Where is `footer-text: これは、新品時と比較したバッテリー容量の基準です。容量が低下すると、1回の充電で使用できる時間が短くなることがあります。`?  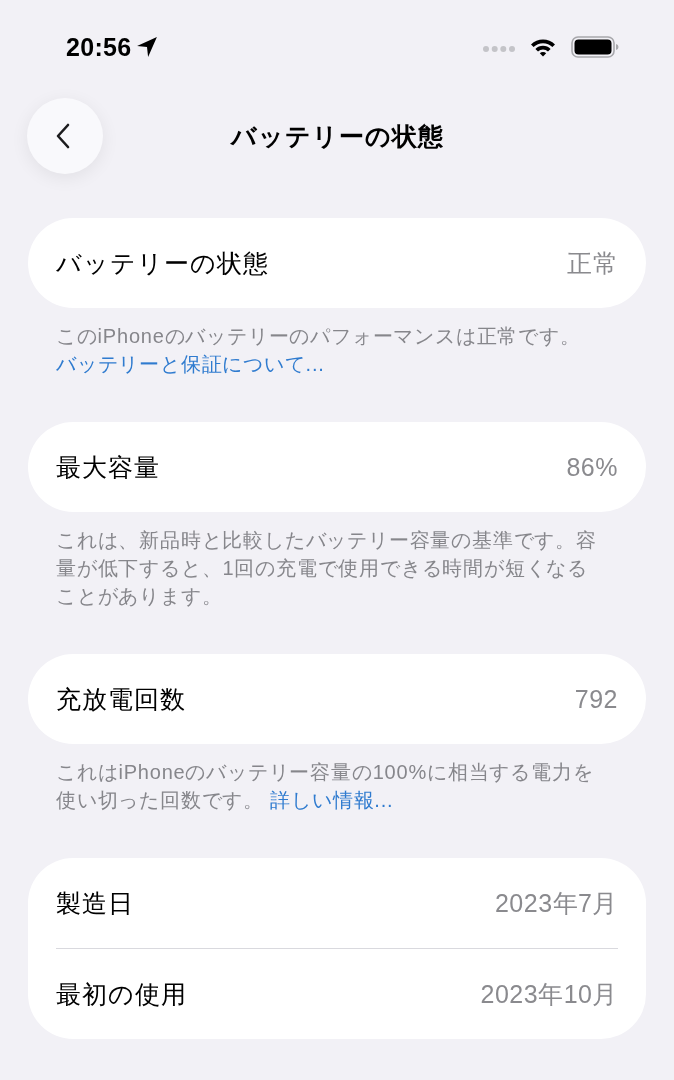 footer-text: これは、新品時と比較したバッテリー容量の基準です。容量が低下すると、1回の充電で使用できる時間が短くなることがあります。 is located at coordinates (326, 568).